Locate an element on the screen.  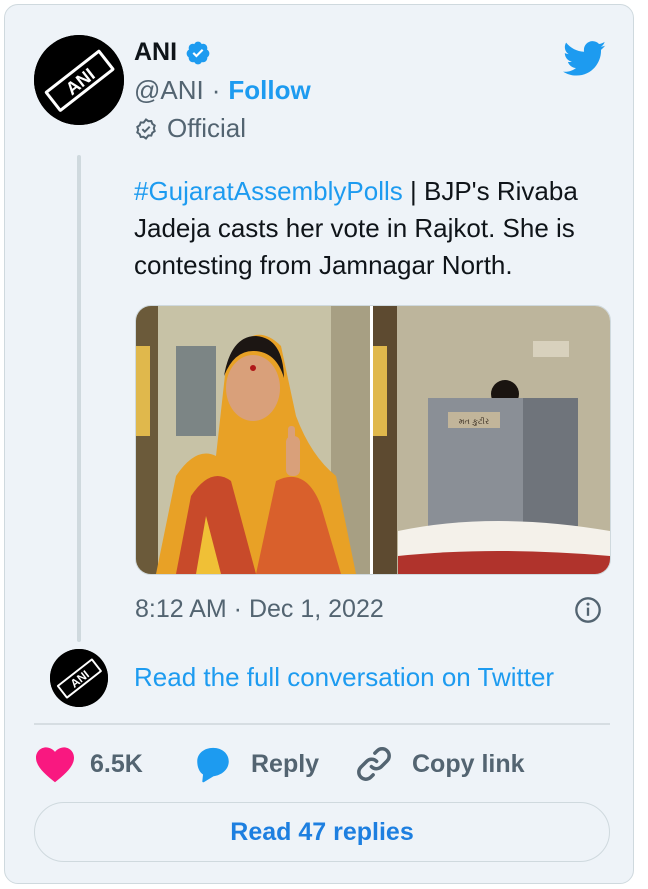
ani-logo-icon: ANI is located at coordinates (79, 80).